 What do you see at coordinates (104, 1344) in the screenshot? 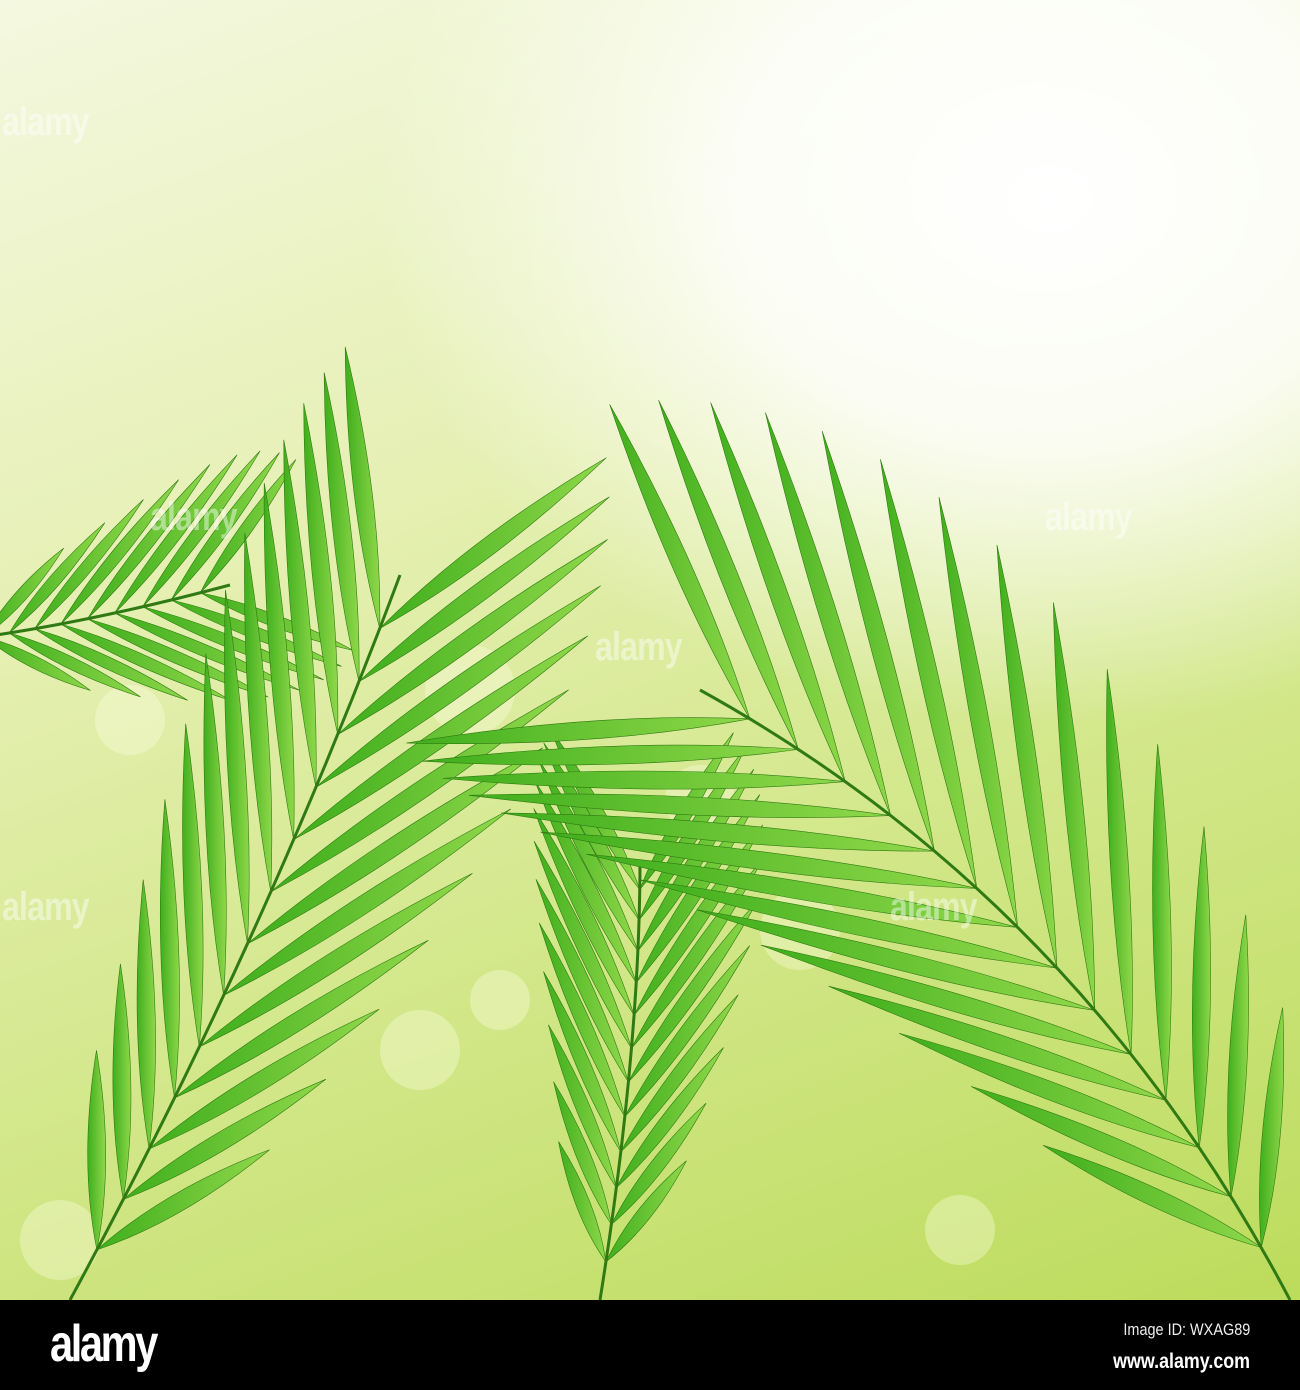
I see `alamy-logo: alamy` at bounding box center [104, 1344].